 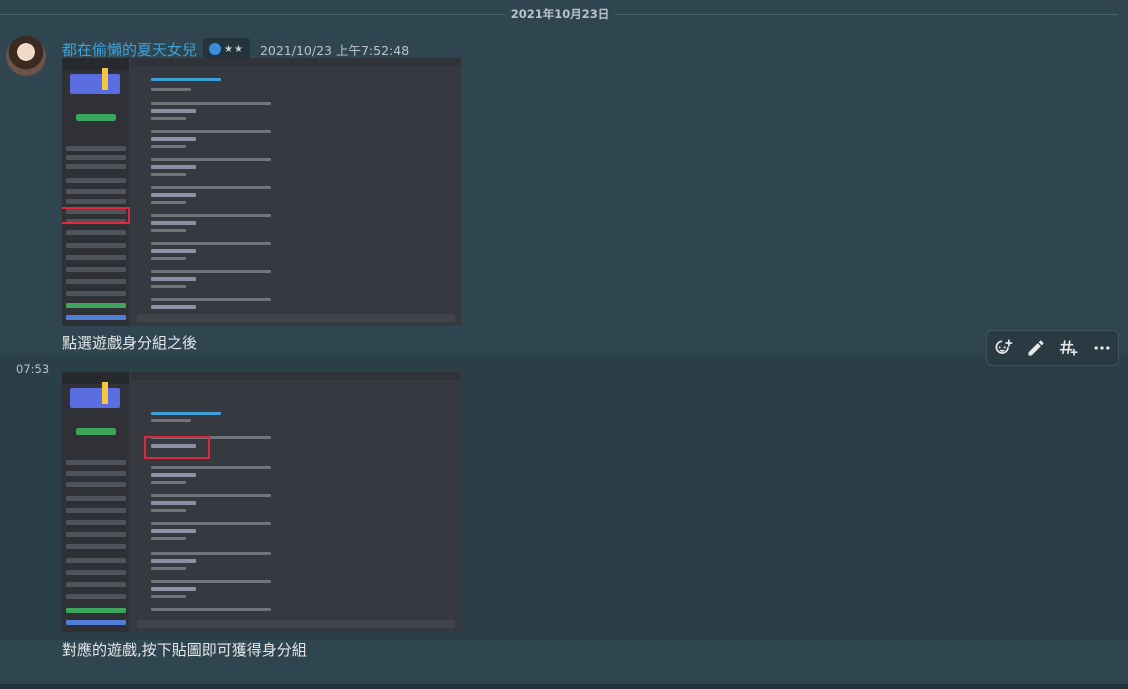 What do you see at coordinates (96, 117) in the screenshot?
I see `screenshot-promo-button` at bounding box center [96, 117].